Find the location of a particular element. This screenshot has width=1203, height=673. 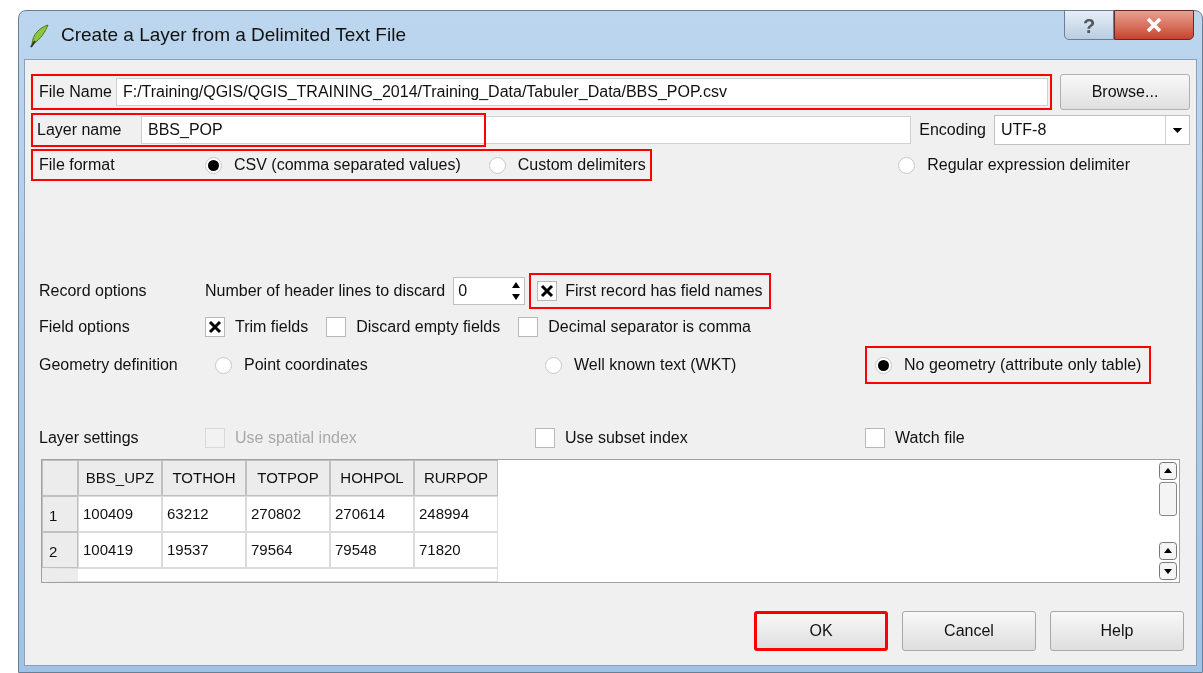

table-cell: 100409 is located at coordinates (120, 514).